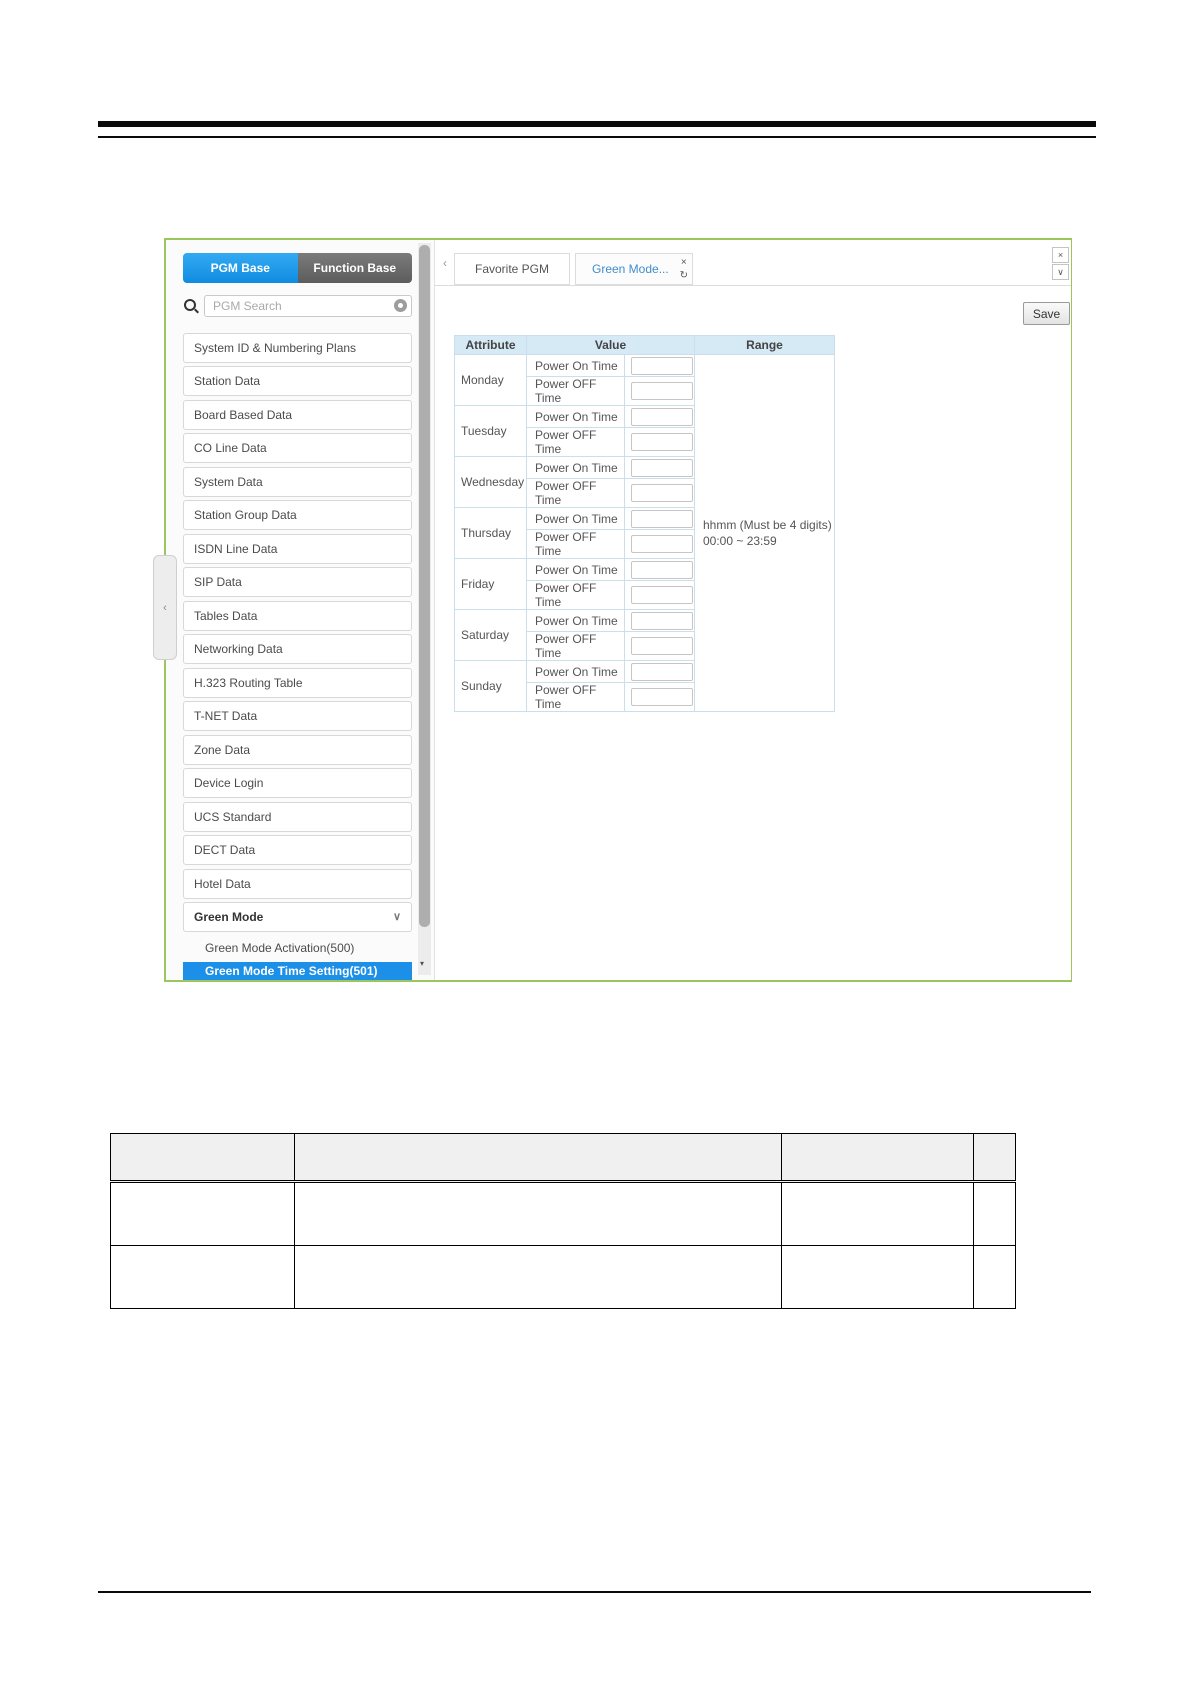 Image resolution: width=1191 pixels, height=1684 pixels. I want to click on sidebar-item-board-based-data: Board Based Data, so click(297, 415).